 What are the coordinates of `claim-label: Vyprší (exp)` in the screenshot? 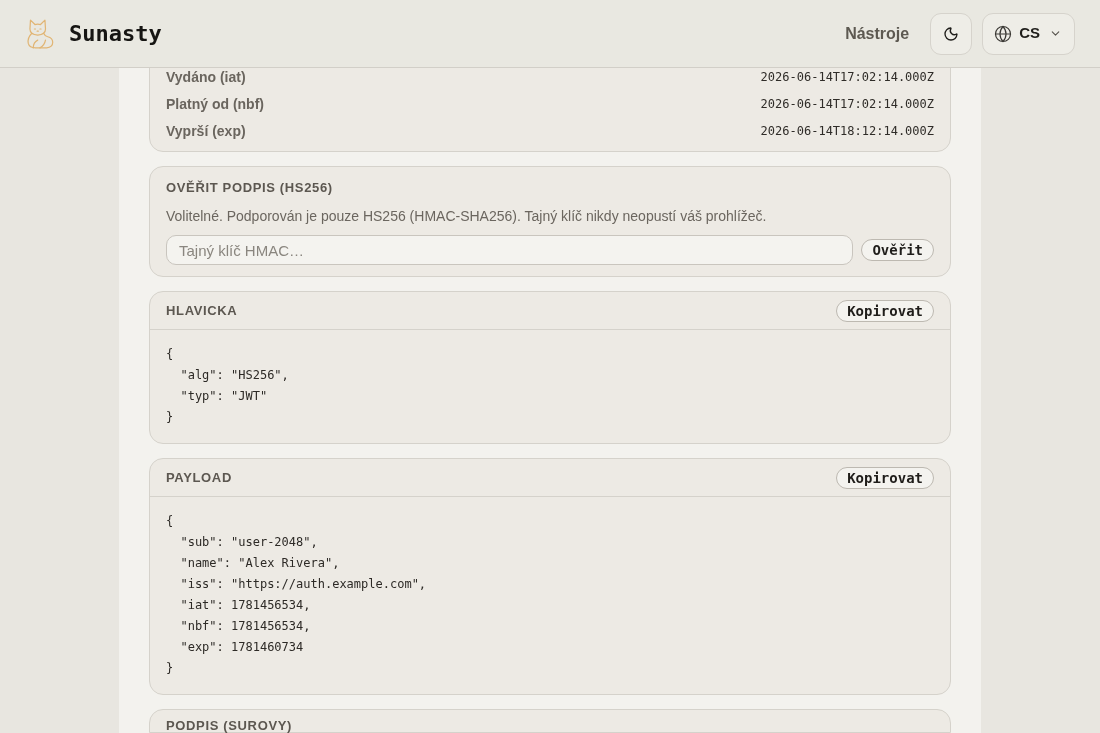 It's located at (206, 130).